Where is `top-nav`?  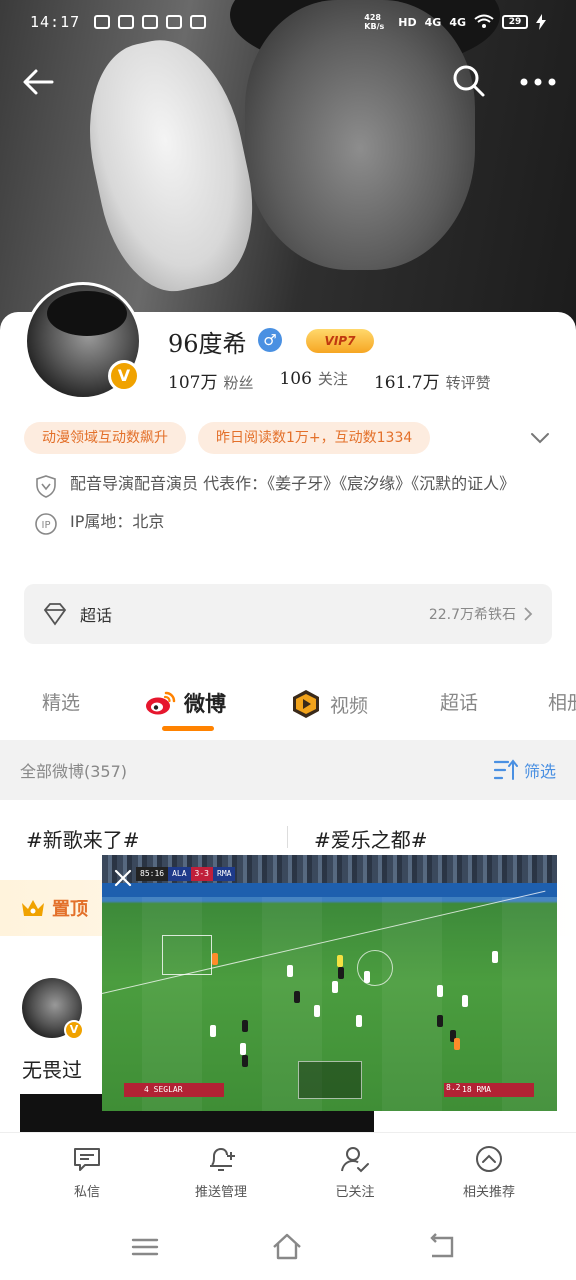 top-nav is located at coordinates (288, 81).